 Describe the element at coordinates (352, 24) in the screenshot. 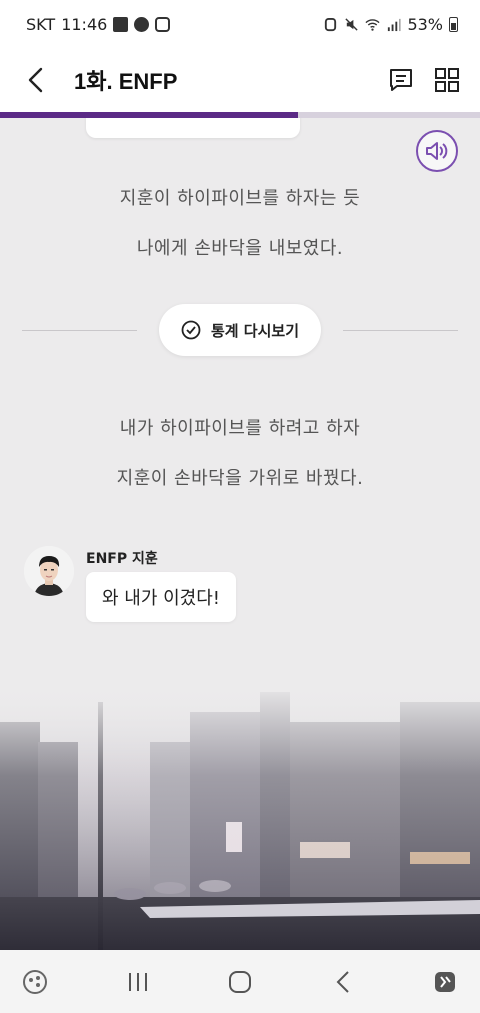

I see `mute-icon` at that location.